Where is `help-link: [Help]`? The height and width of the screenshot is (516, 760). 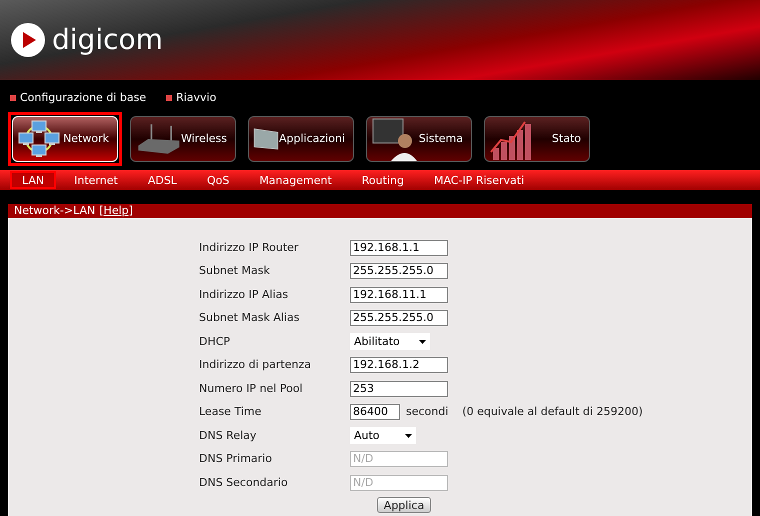
help-link: [Help] is located at coordinates (116, 211).